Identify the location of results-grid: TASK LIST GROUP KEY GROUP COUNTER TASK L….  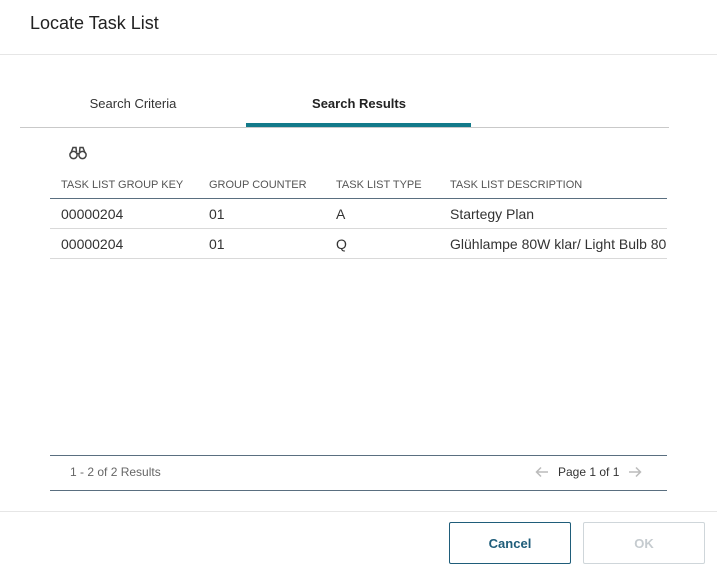
(358, 215).